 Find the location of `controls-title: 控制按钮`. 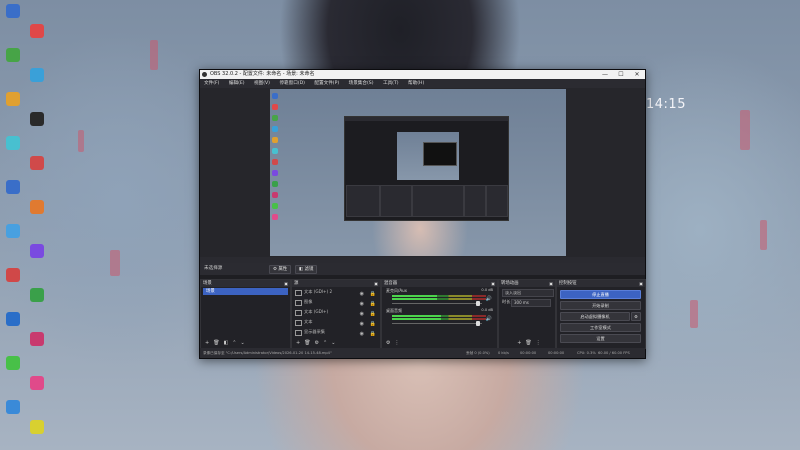

controls-title: 控制按钮 is located at coordinates (568, 283).